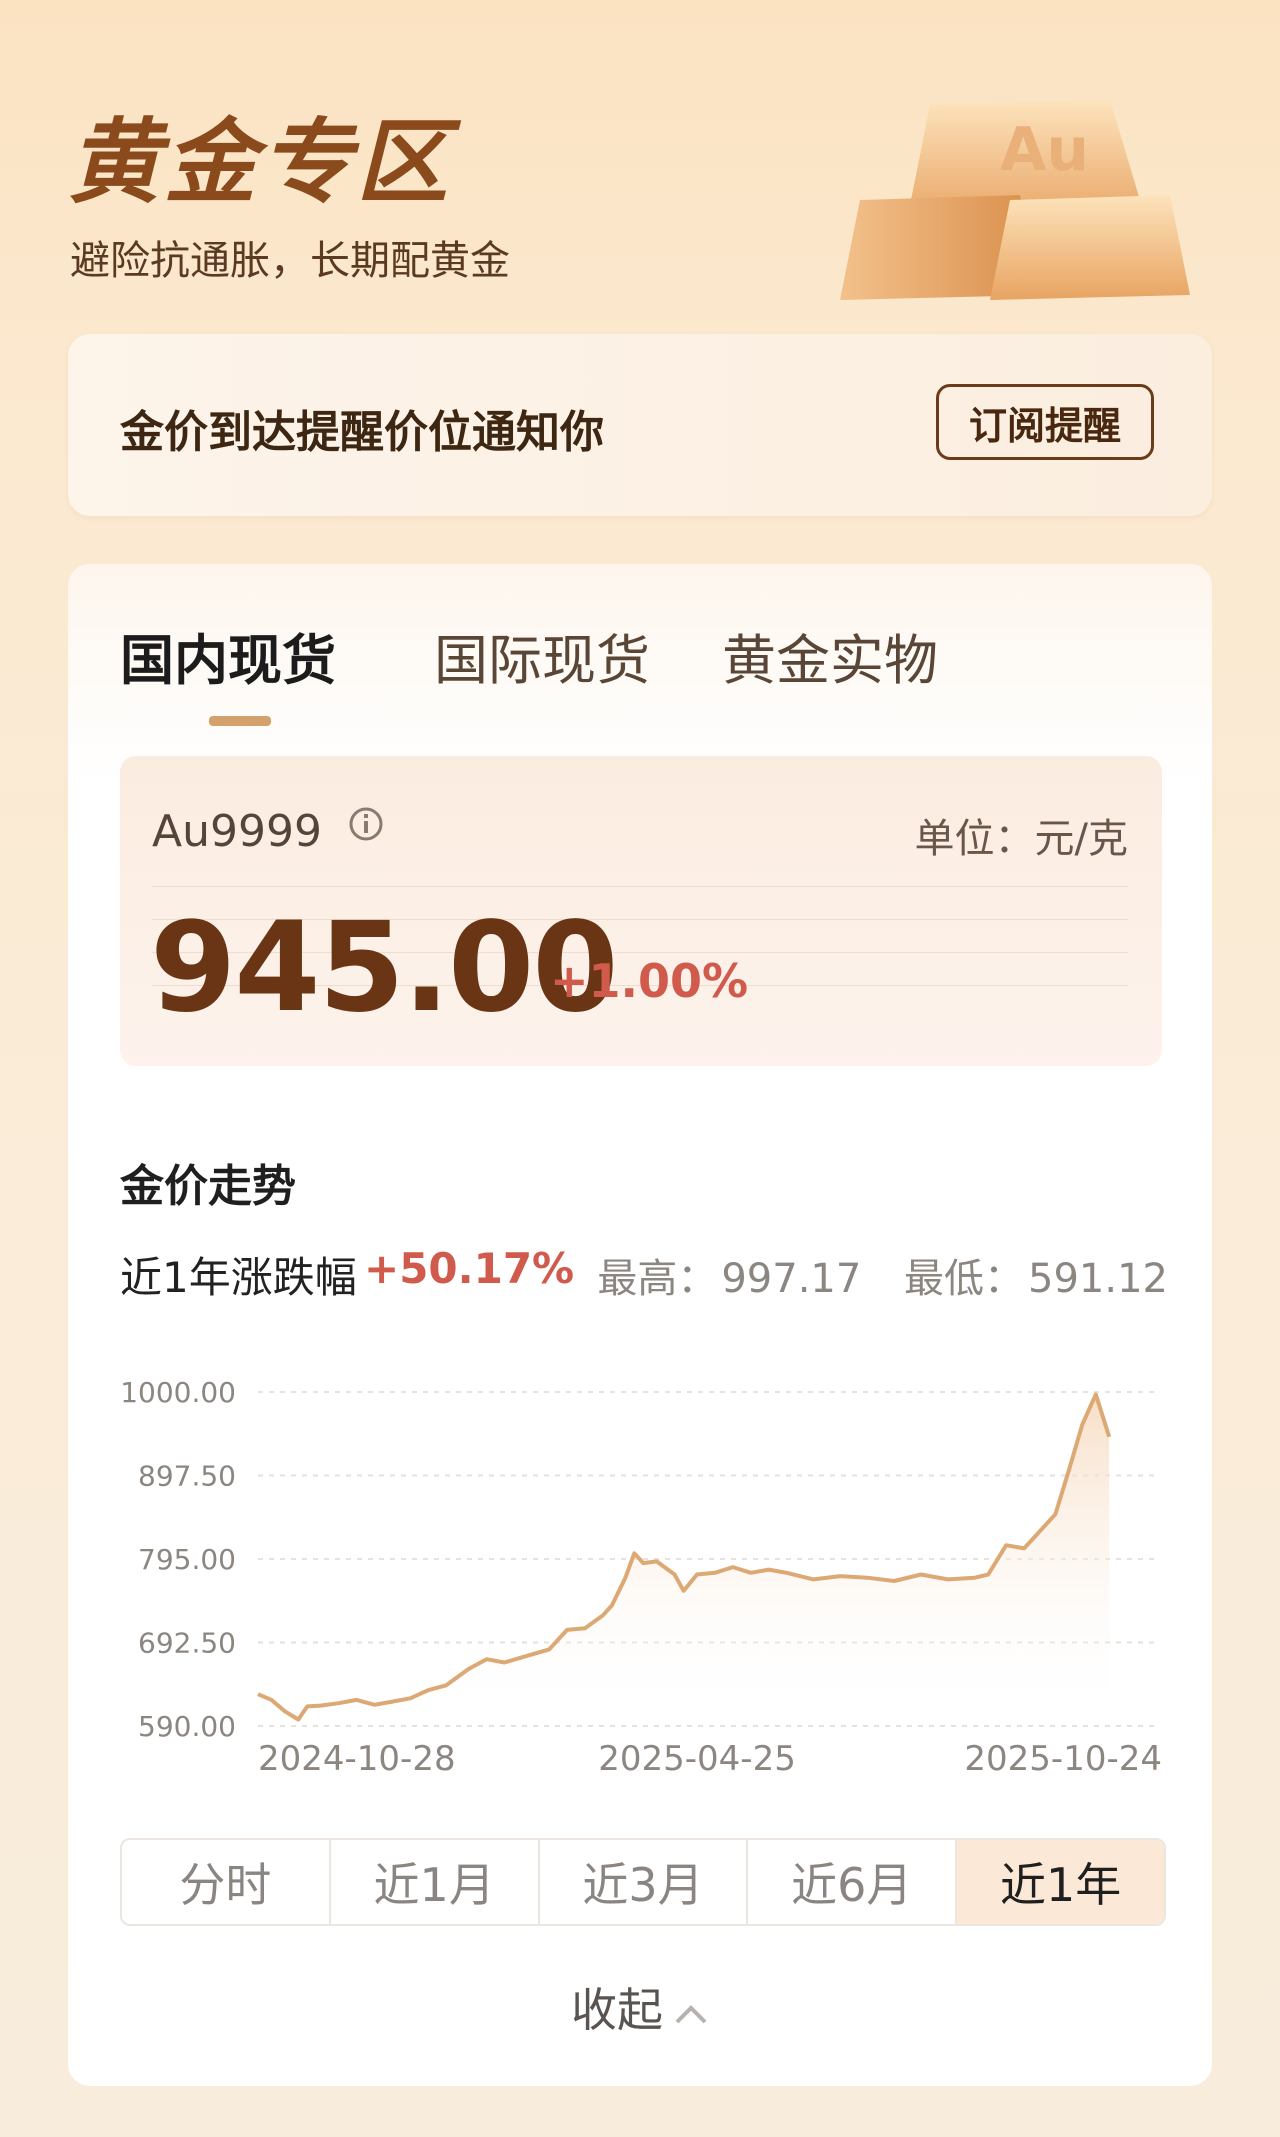  What do you see at coordinates (260, 162) in the screenshot?
I see `page-title: 黄金专区` at bounding box center [260, 162].